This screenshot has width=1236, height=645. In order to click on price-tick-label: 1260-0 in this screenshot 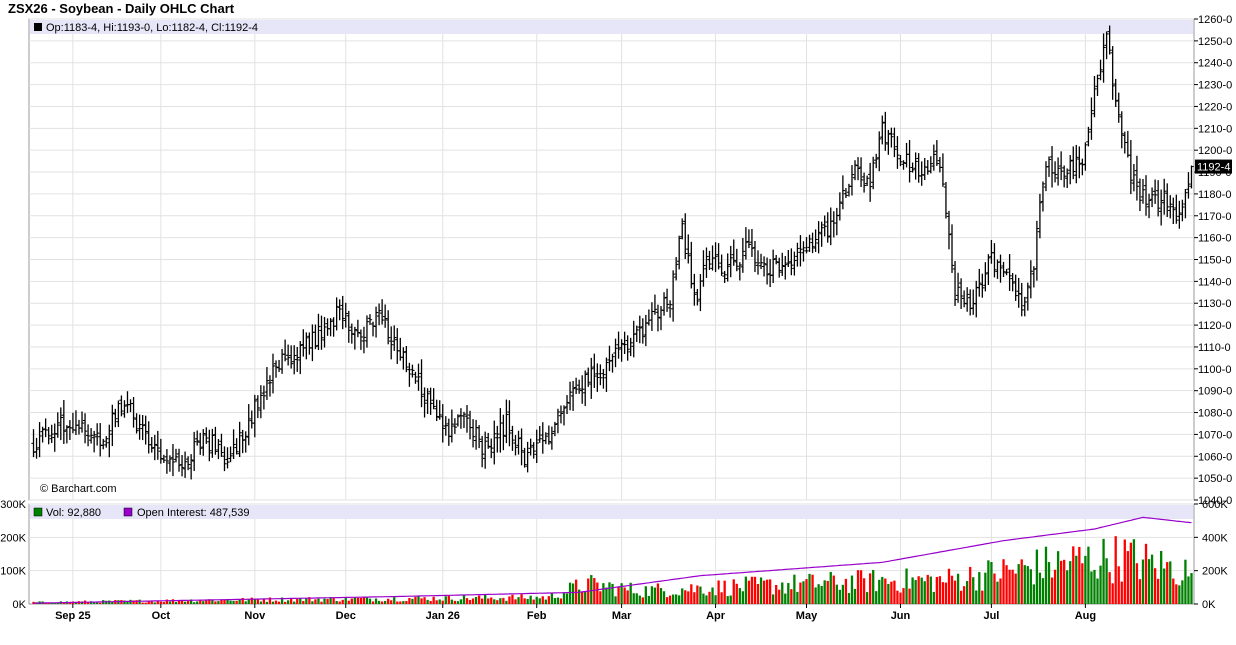, I will do `click(1215, 20)`.